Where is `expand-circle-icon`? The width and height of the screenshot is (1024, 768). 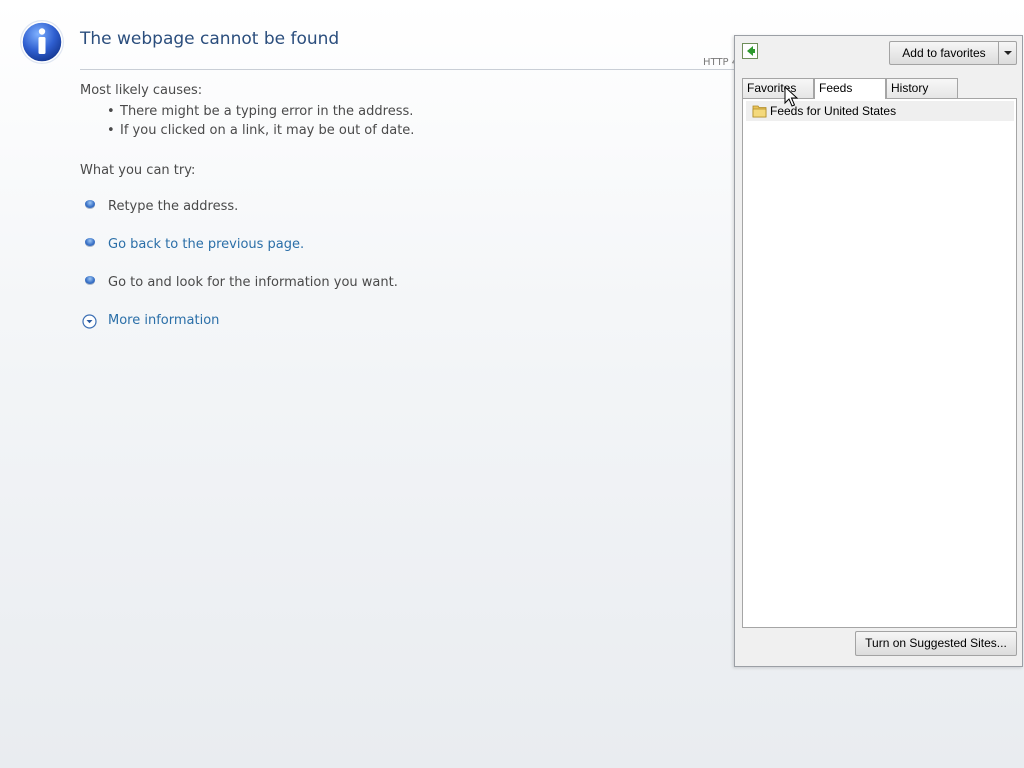
expand-circle-icon is located at coordinates (89, 321).